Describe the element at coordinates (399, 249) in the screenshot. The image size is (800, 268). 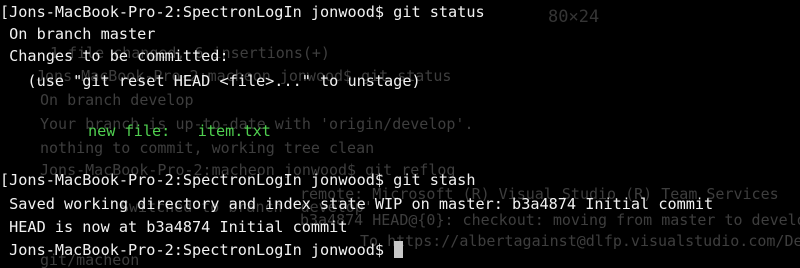
I see `text-cursor` at that location.